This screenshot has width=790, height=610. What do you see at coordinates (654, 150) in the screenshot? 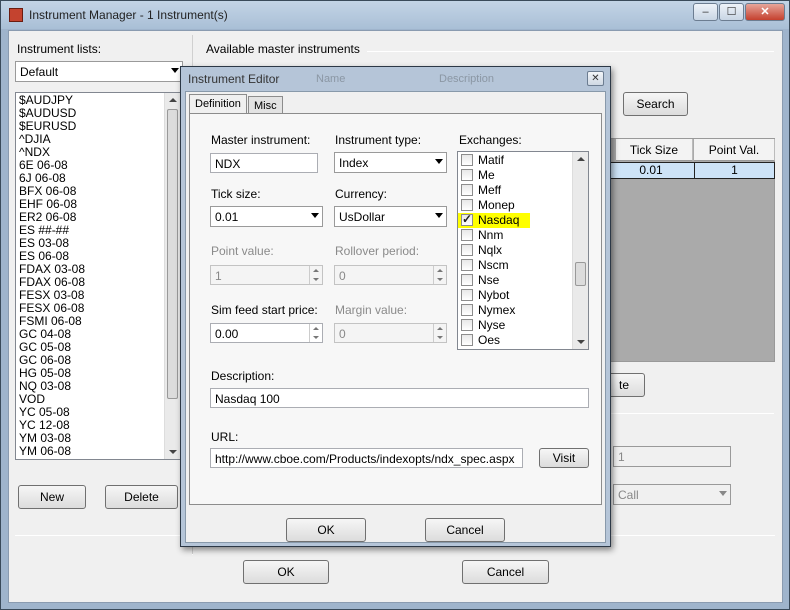
I see `tick-size-header: Tick Size` at bounding box center [654, 150].